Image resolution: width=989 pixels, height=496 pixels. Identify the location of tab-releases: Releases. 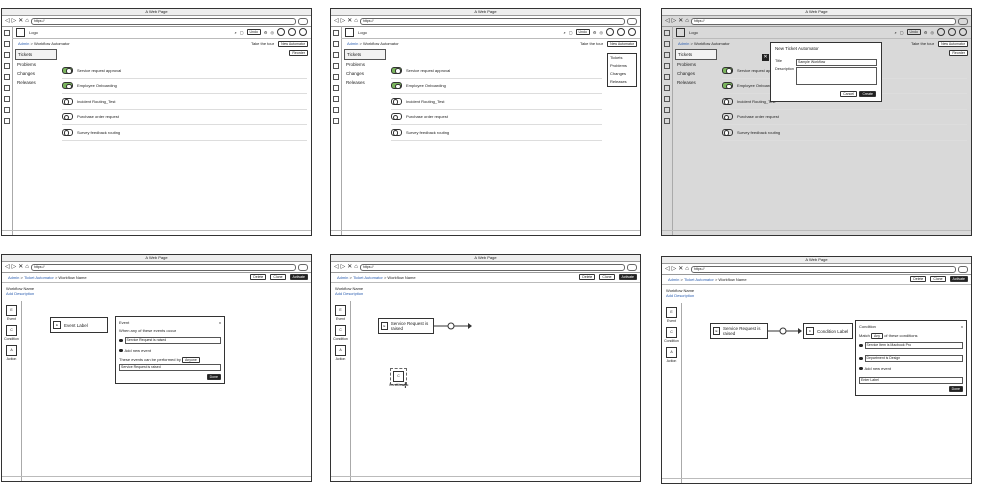
(696, 82).